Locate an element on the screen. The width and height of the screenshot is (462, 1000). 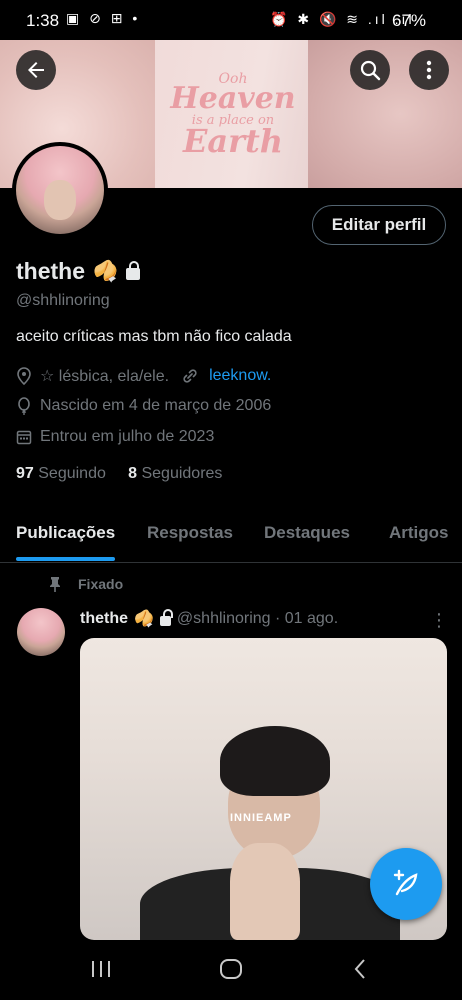
post-more-icon: ⋮ is located at coordinates (439, 620).